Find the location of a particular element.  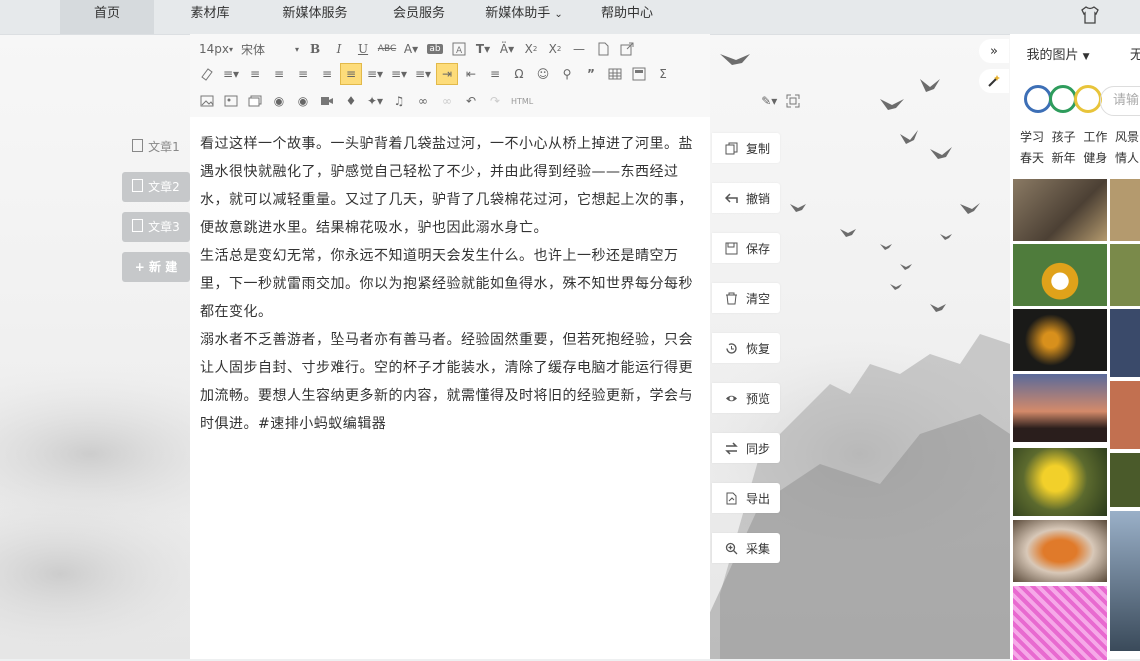

find-replace-icon: ⚲ is located at coordinates (567, 74).